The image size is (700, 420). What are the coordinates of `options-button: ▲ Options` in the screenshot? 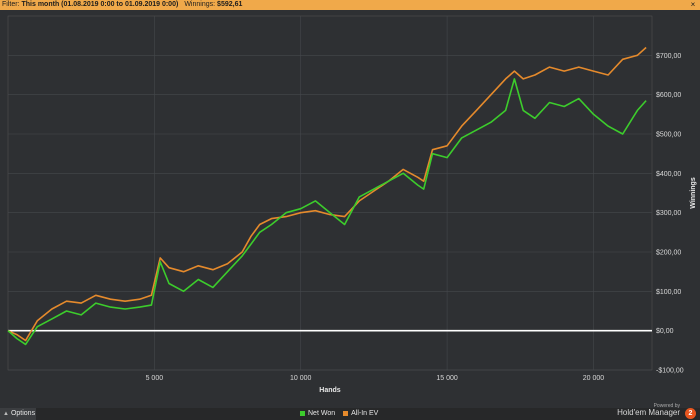 It's located at (18, 414).